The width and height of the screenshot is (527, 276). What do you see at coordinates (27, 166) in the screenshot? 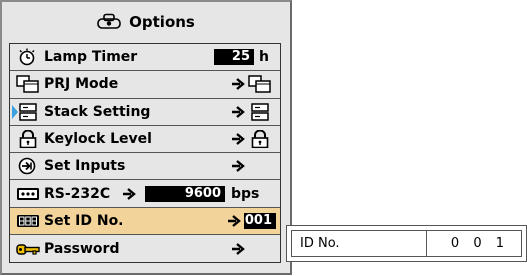
I see `set-inputs-icon` at bounding box center [27, 166].